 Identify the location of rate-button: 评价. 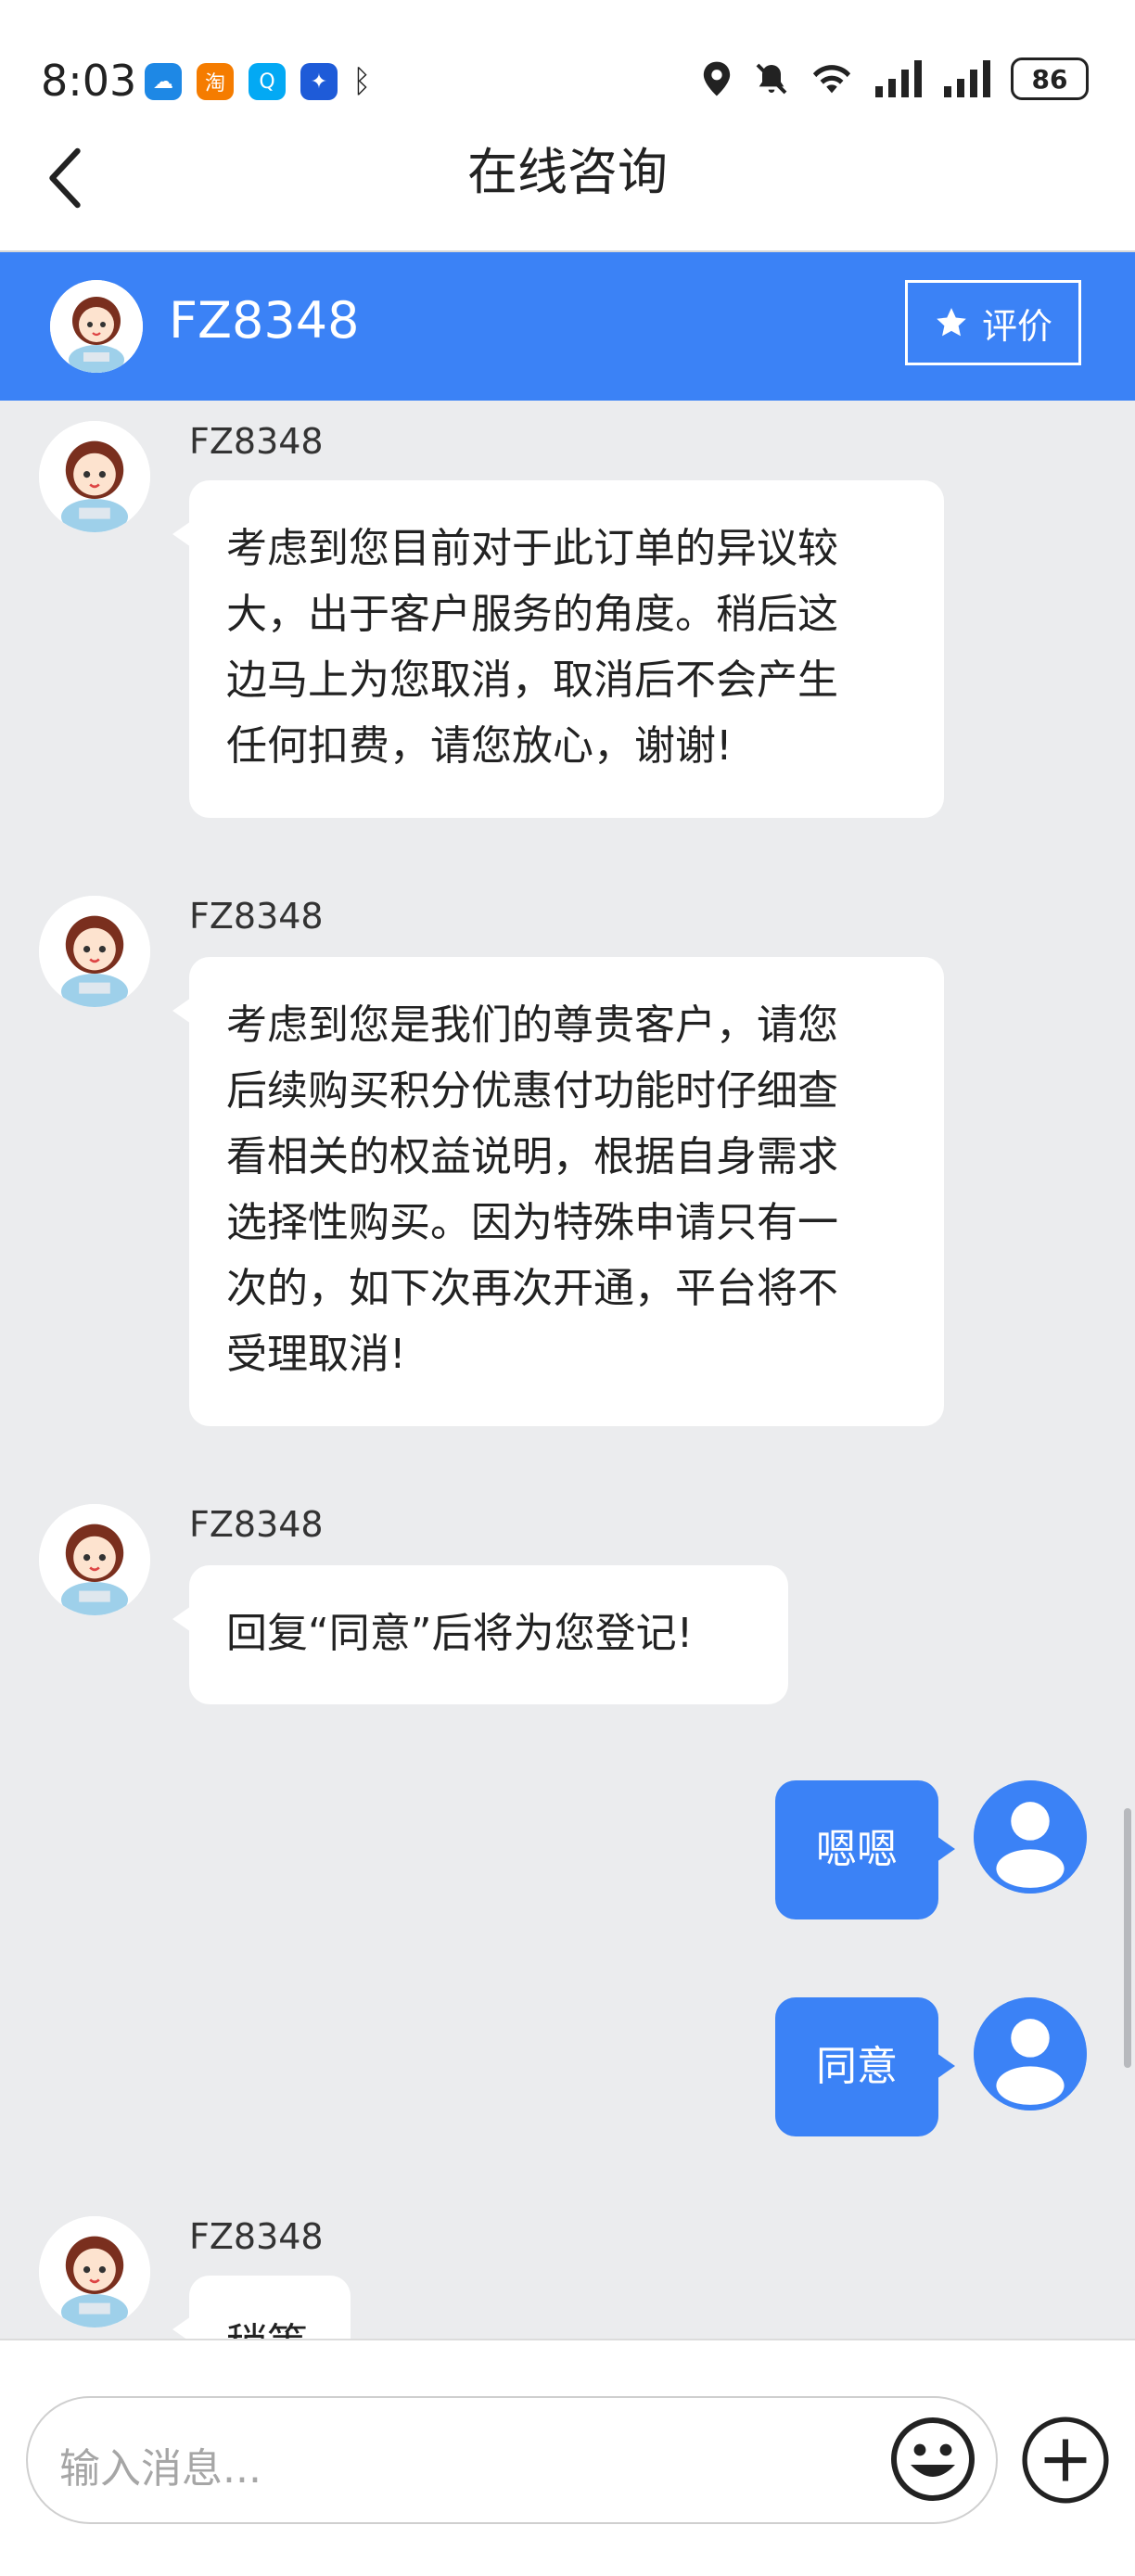
(993, 323).